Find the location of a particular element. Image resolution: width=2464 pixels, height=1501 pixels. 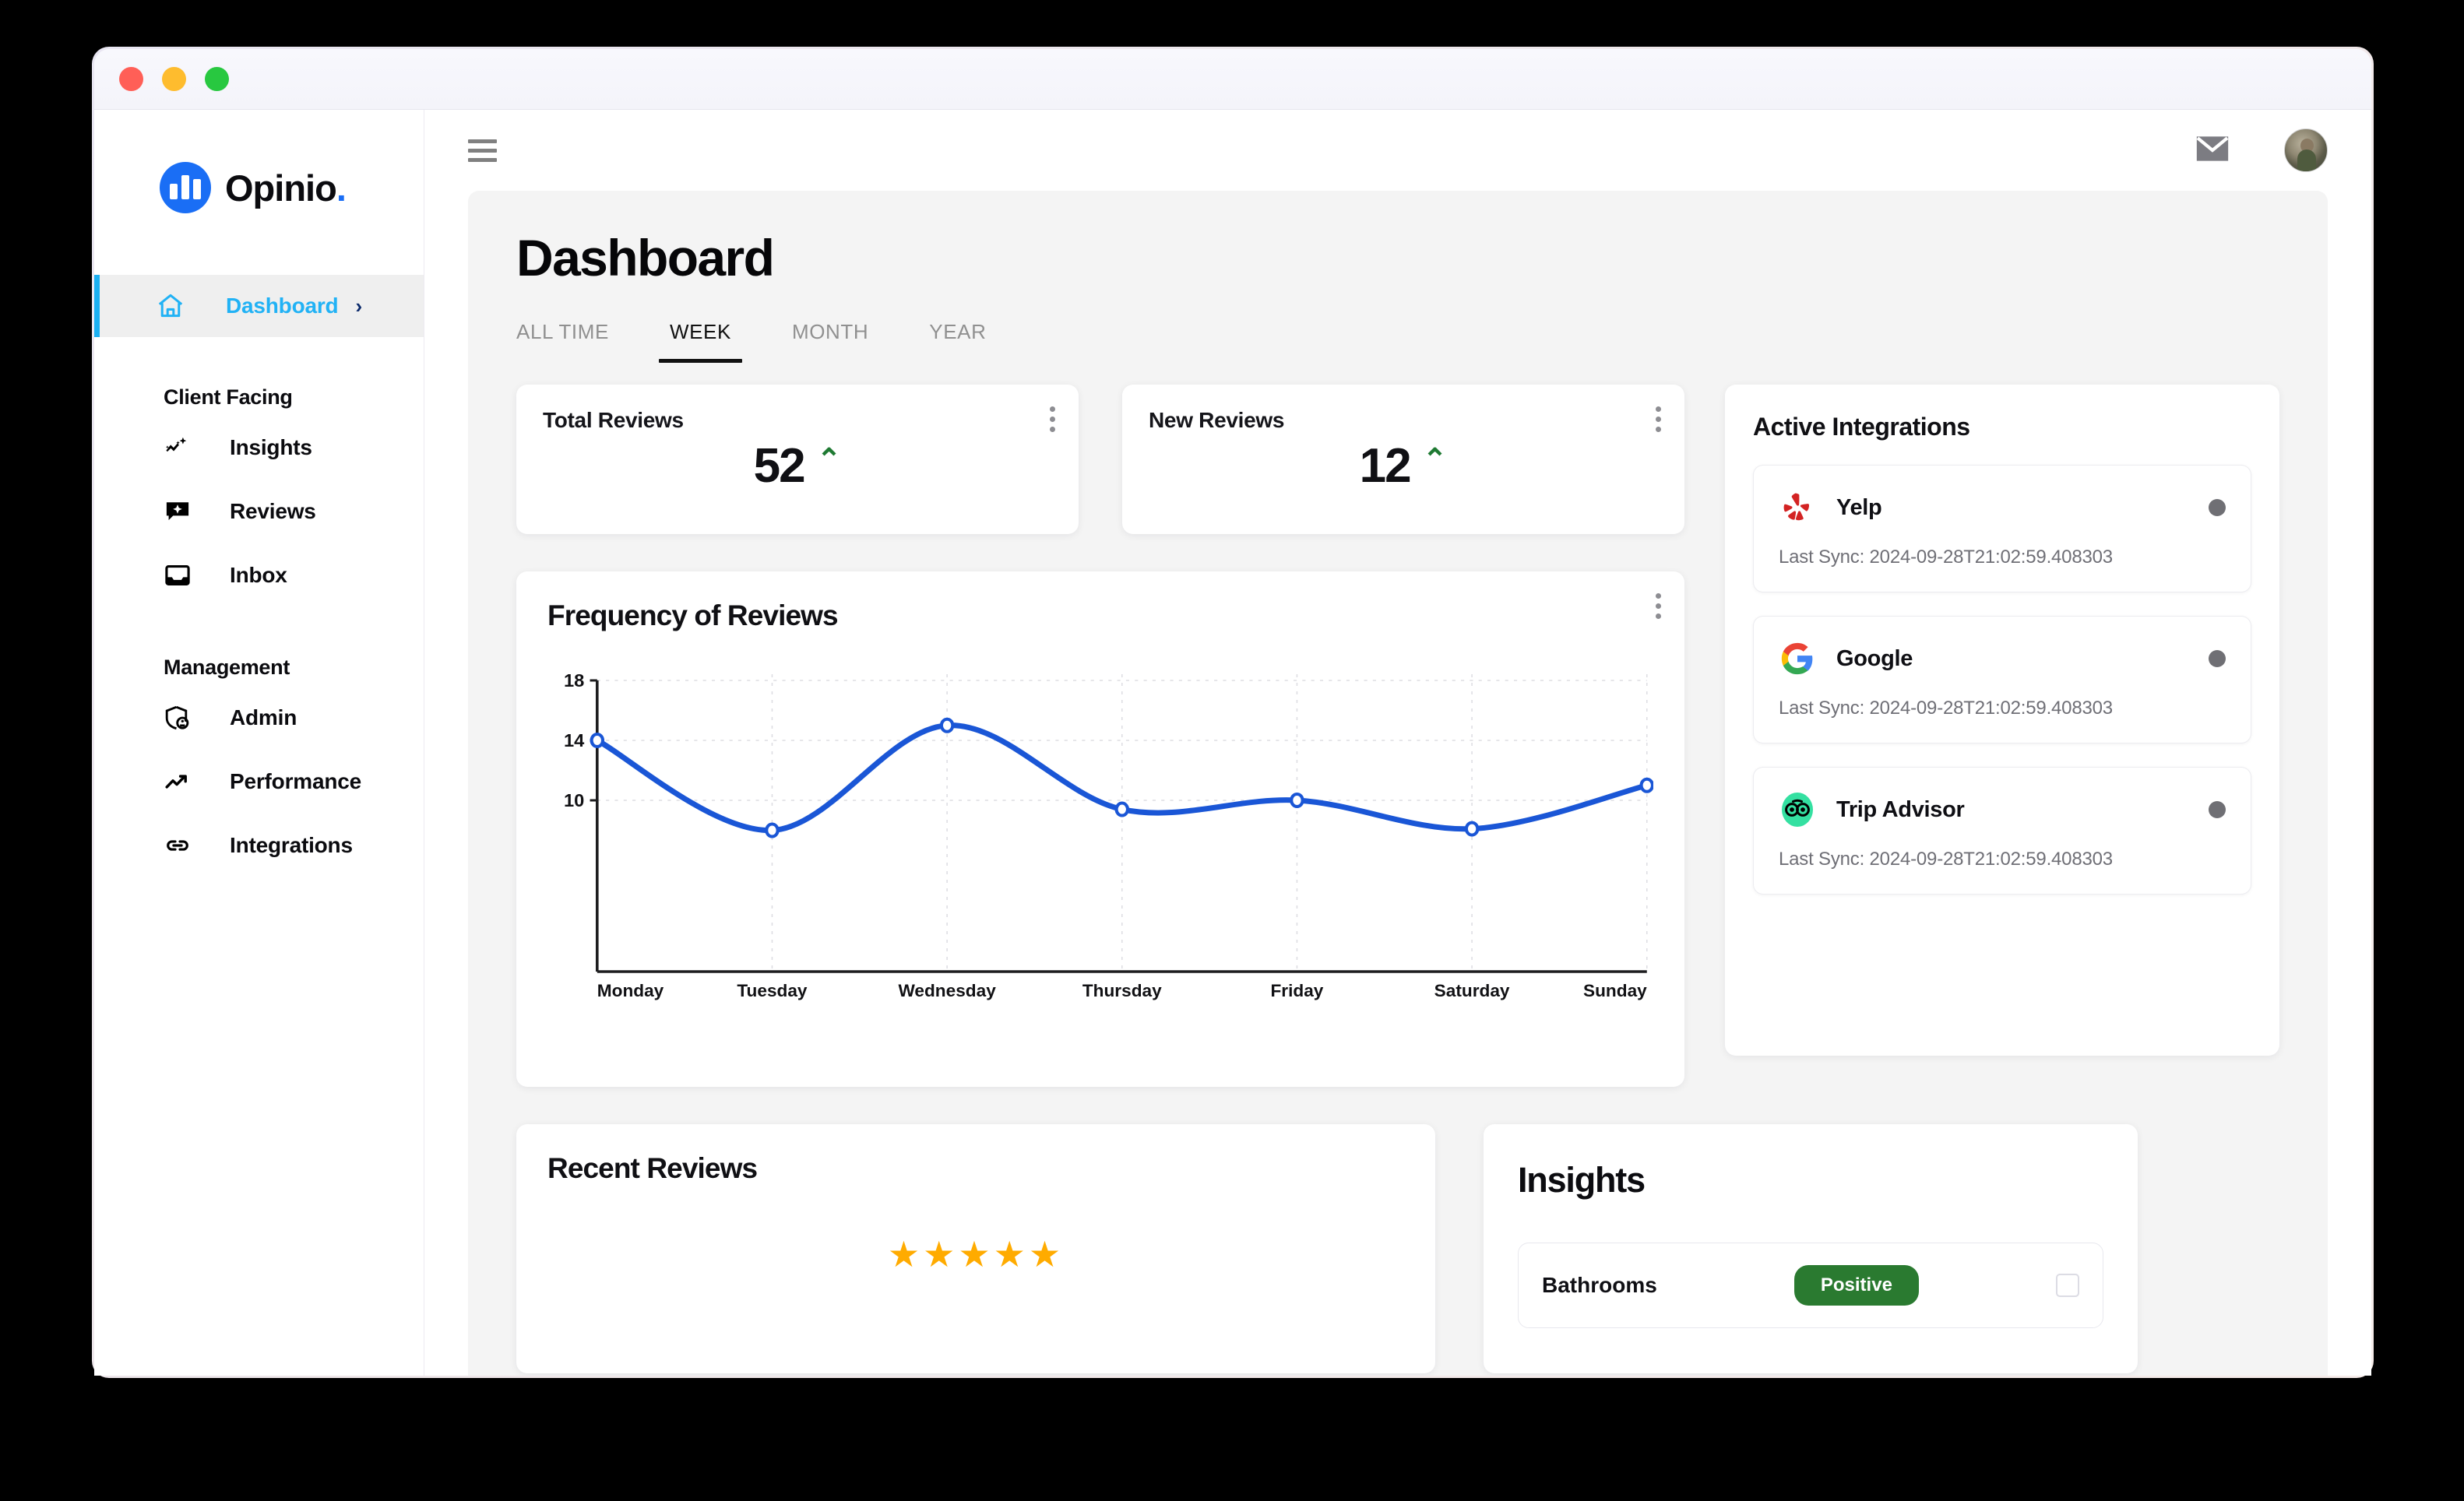

svg-text: 14 is located at coordinates (574, 740).